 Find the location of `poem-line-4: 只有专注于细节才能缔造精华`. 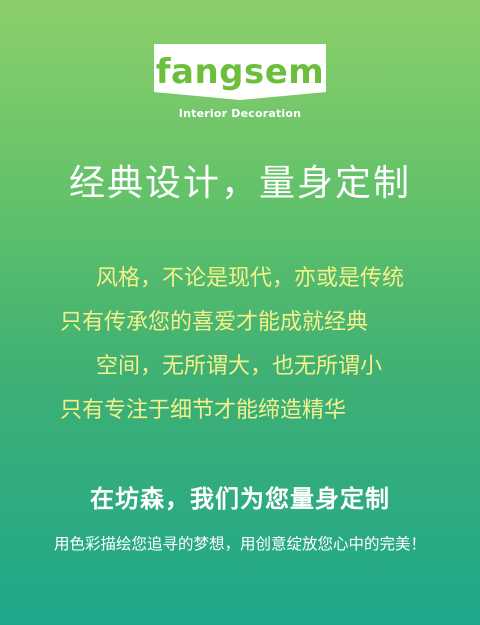

poem-line-4: 只有专注于细节才能缔造精华 is located at coordinates (203, 410).